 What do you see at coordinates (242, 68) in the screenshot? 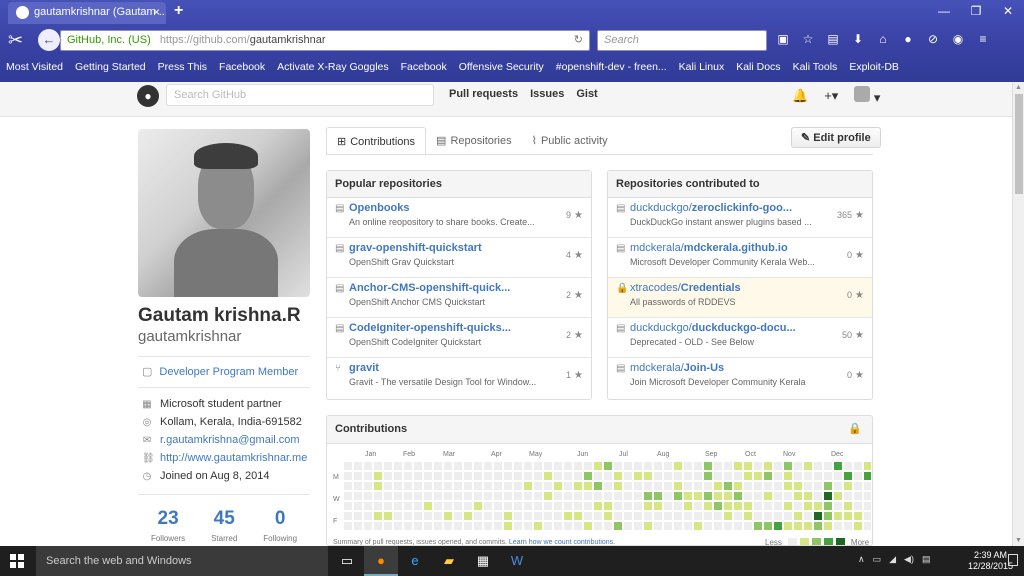
I see `bookmark-item: Facebook` at bounding box center [242, 68].